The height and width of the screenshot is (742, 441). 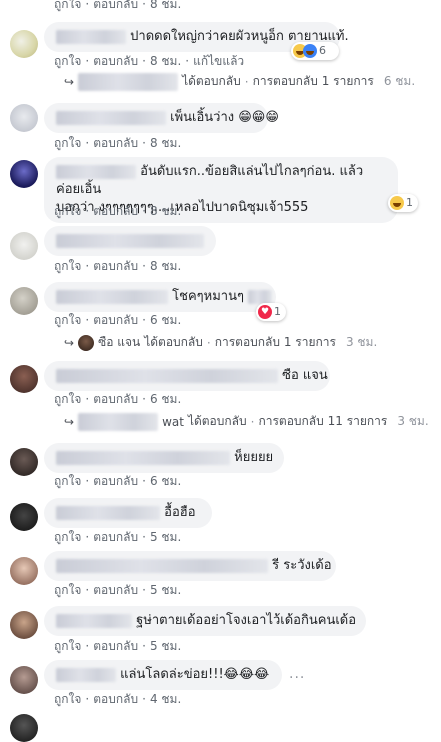 I want to click on comment-bubble: เพ็นเอิ้นว่าง 😁😁😁, so click(x=161, y=118).